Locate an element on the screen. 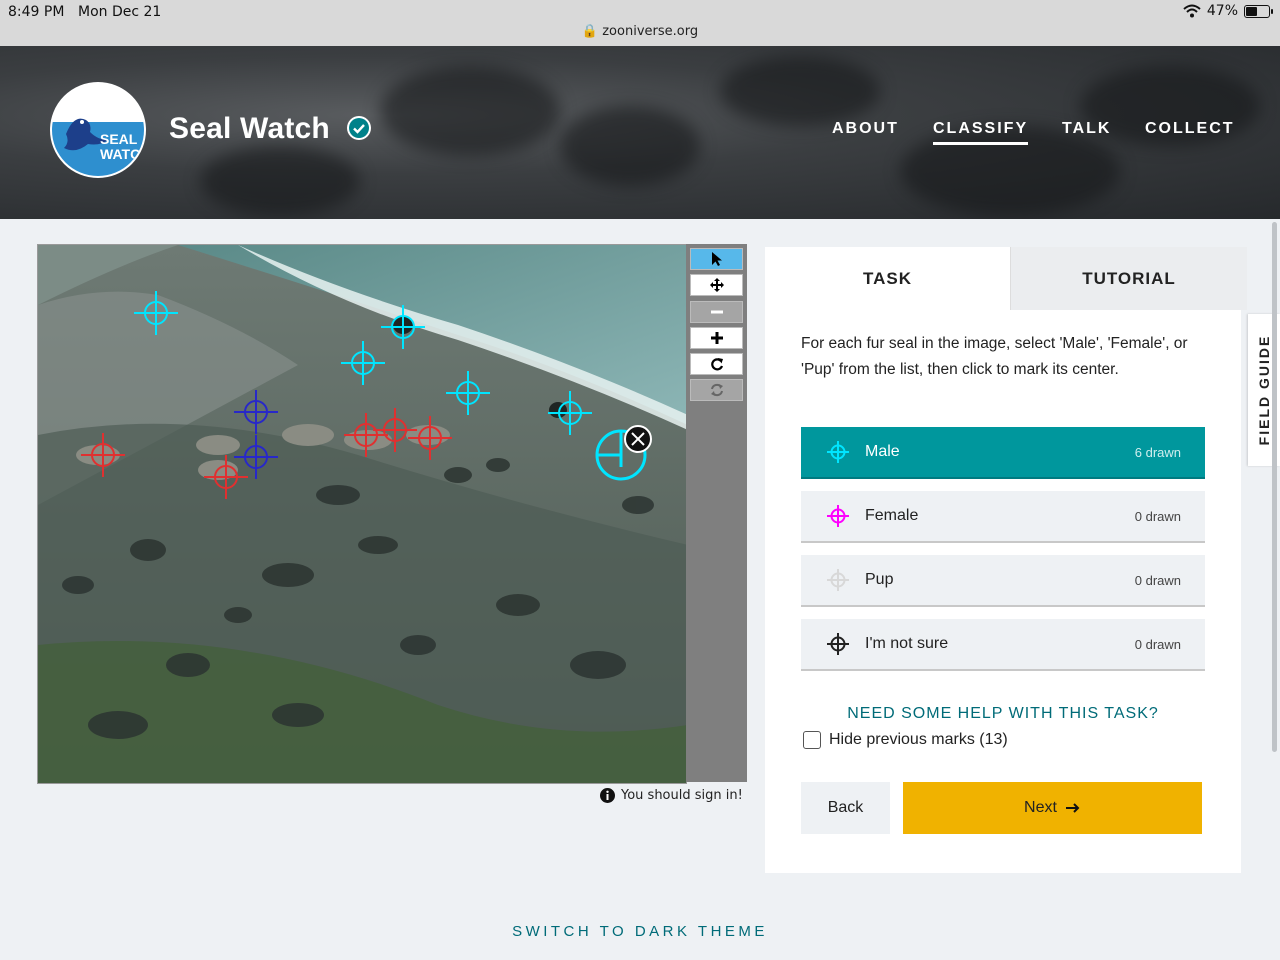 This screenshot has width=1280, height=960. next-label: Next is located at coordinates (1040, 807).